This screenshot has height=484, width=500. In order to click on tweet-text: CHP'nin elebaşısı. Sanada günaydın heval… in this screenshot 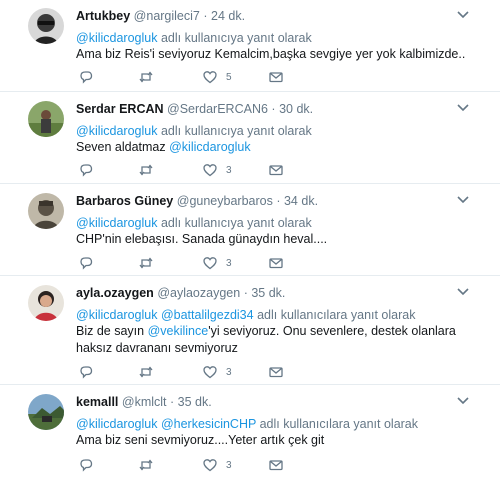, I will do `click(202, 239)`.